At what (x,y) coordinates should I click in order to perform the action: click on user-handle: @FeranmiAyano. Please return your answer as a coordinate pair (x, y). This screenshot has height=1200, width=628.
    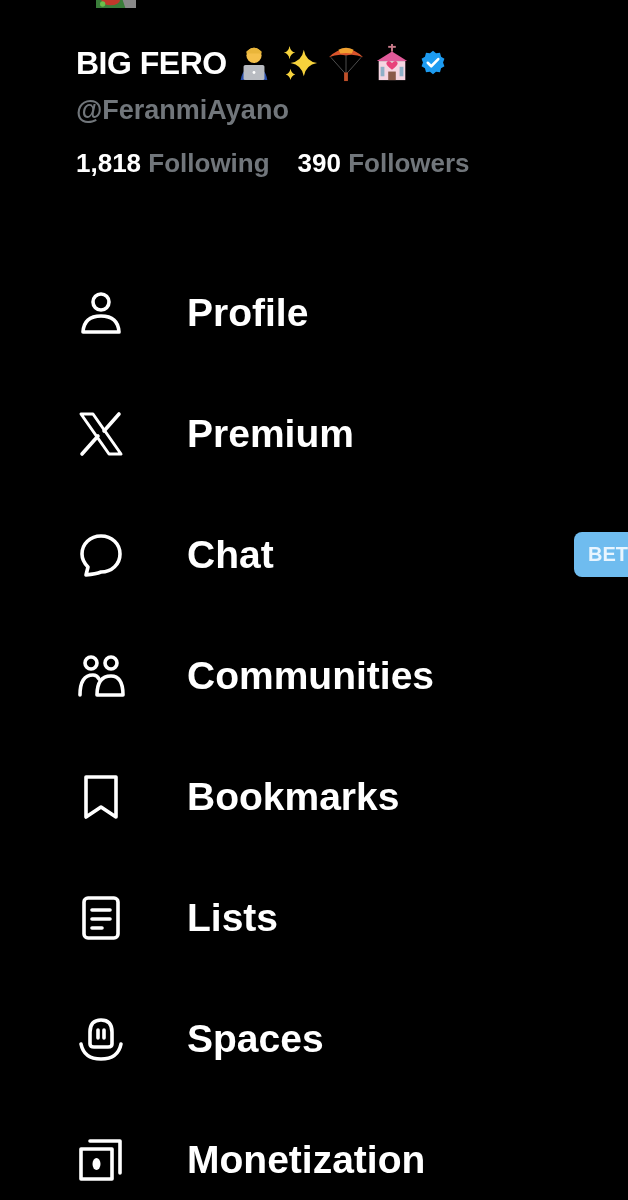
    Looking at the image, I should click on (183, 110).